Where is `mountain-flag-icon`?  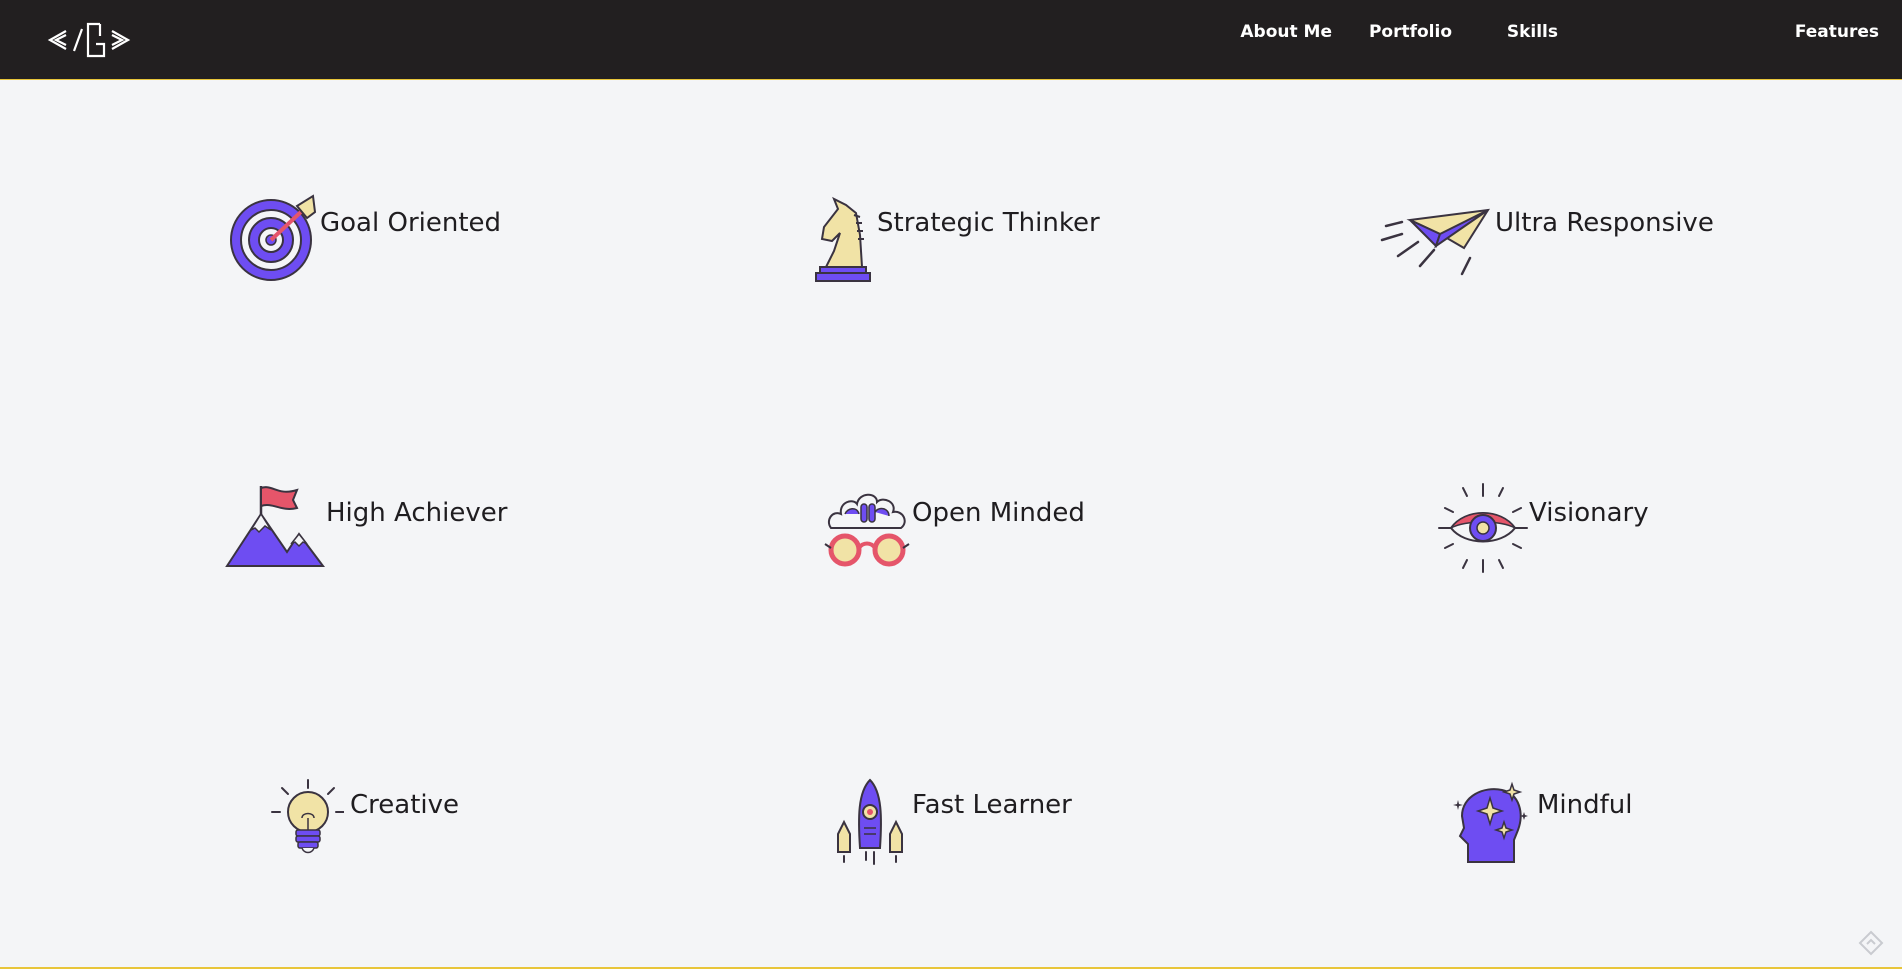
mountain-flag-icon is located at coordinates (275, 526).